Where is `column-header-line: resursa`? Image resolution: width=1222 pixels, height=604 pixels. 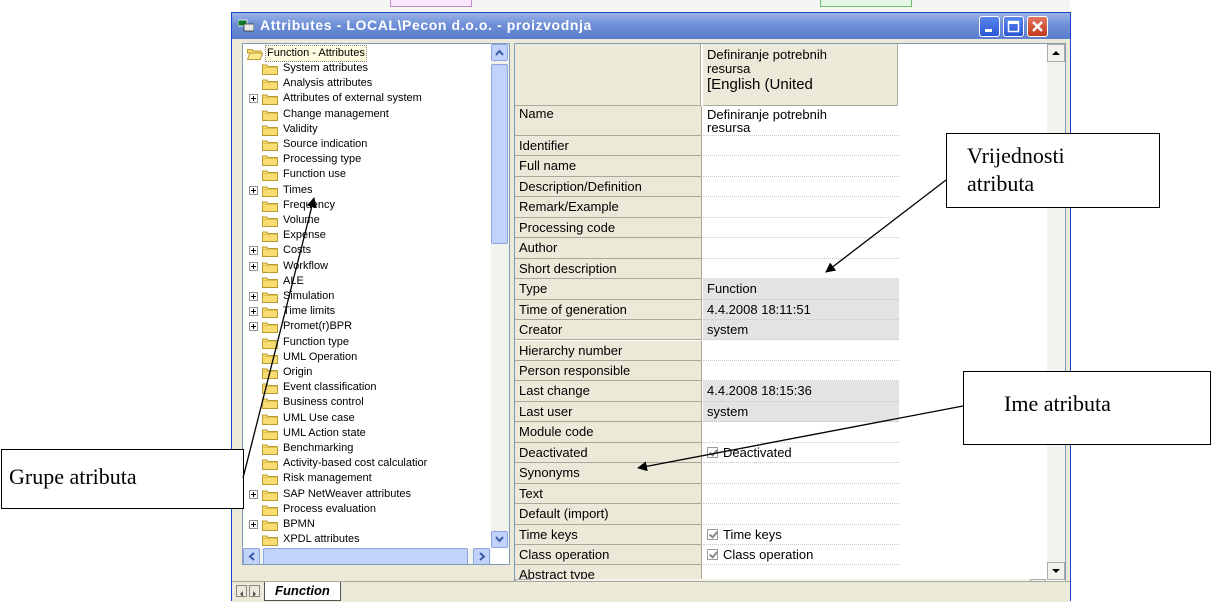 column-header-line: resursa is located at coordinates (729, 68).